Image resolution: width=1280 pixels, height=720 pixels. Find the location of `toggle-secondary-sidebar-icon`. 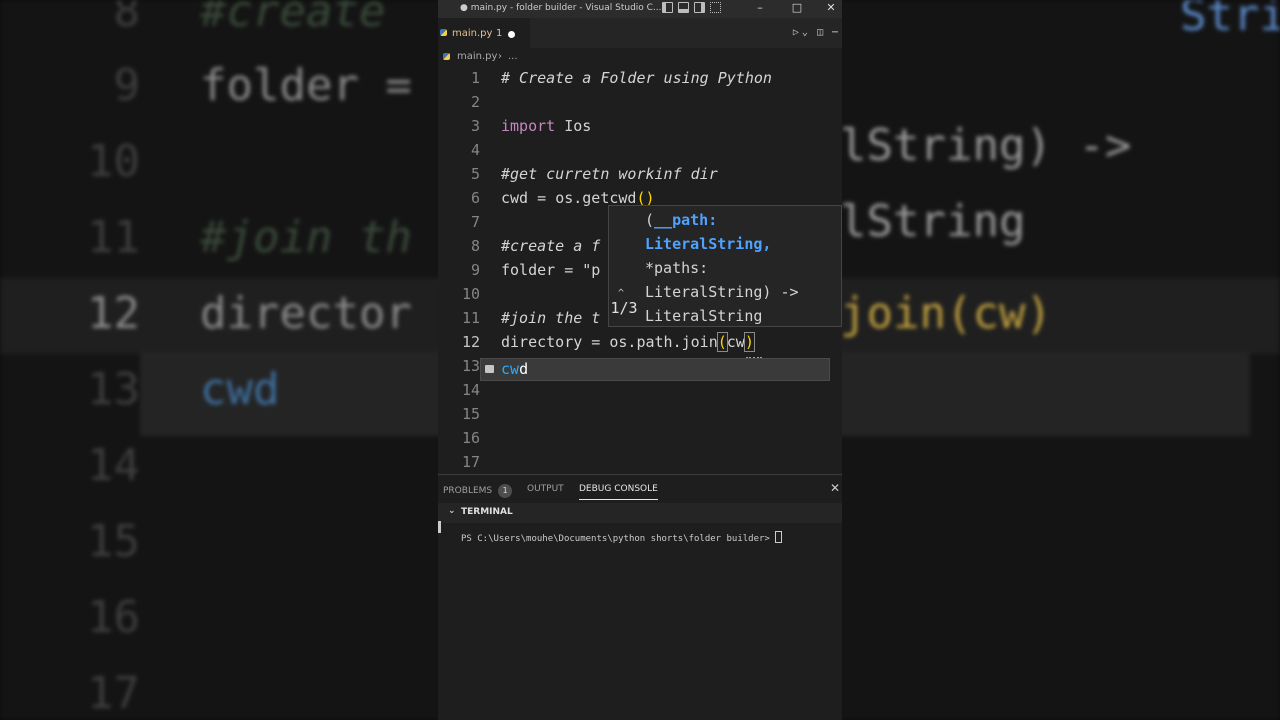

toggle-secondary-sidebar-icon is located at coordinates (699, 7).